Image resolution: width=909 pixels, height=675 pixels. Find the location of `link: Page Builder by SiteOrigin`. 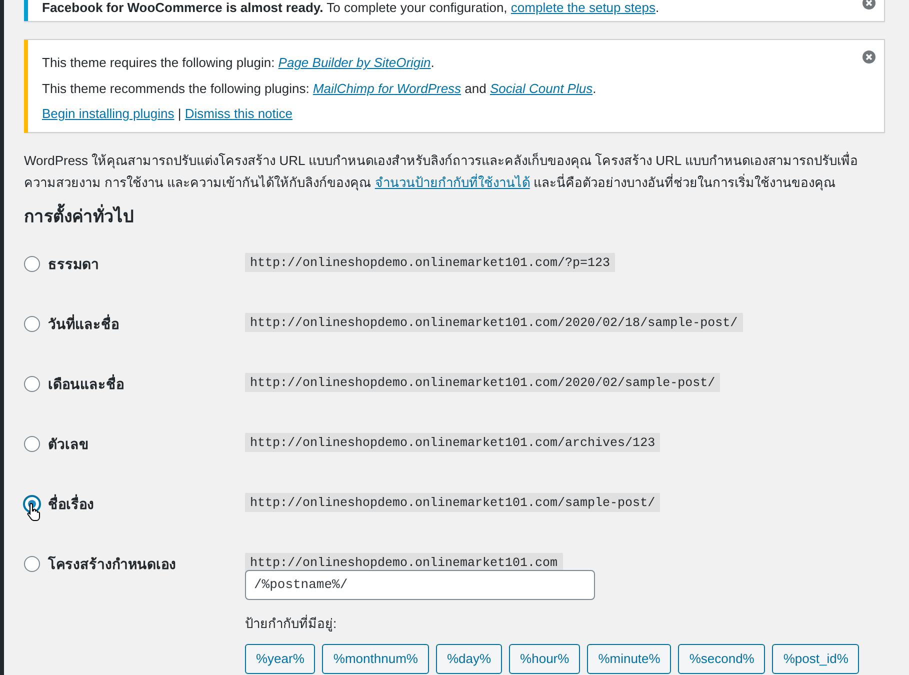

link: Page Builder by SiteOrigin is located at coordinates (354, 62).